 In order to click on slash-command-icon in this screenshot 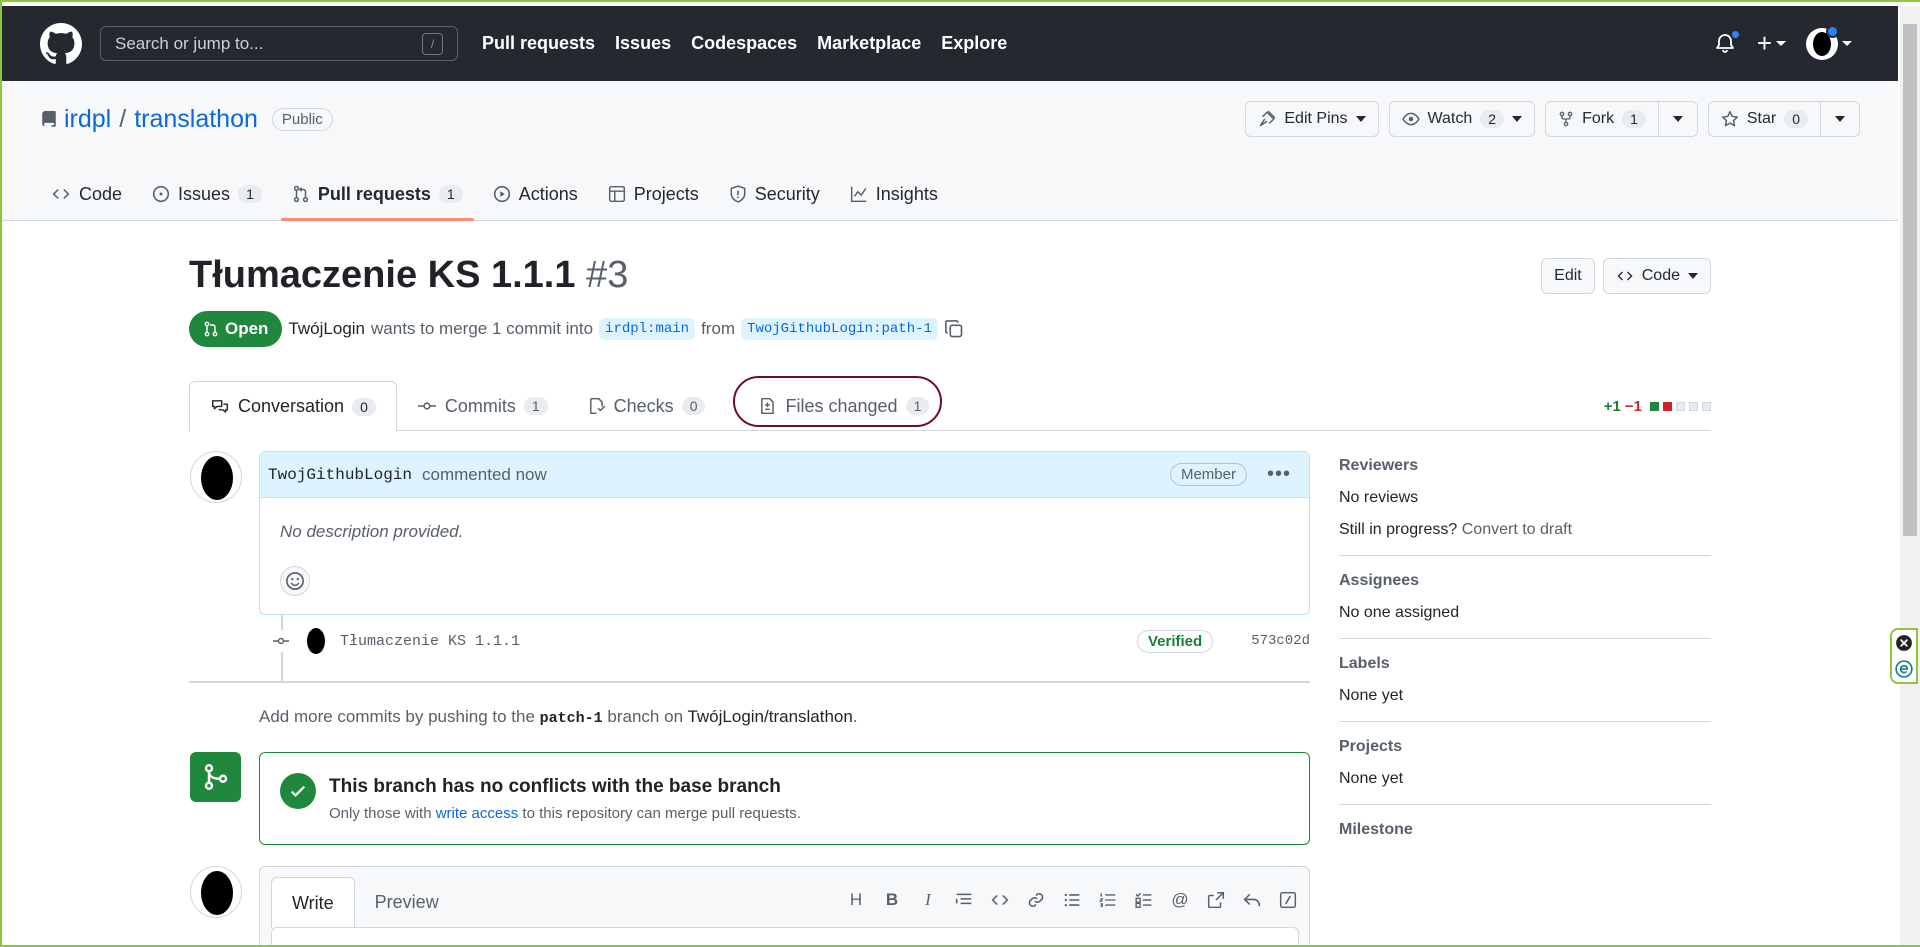, I will do `click(1288, 900)`.